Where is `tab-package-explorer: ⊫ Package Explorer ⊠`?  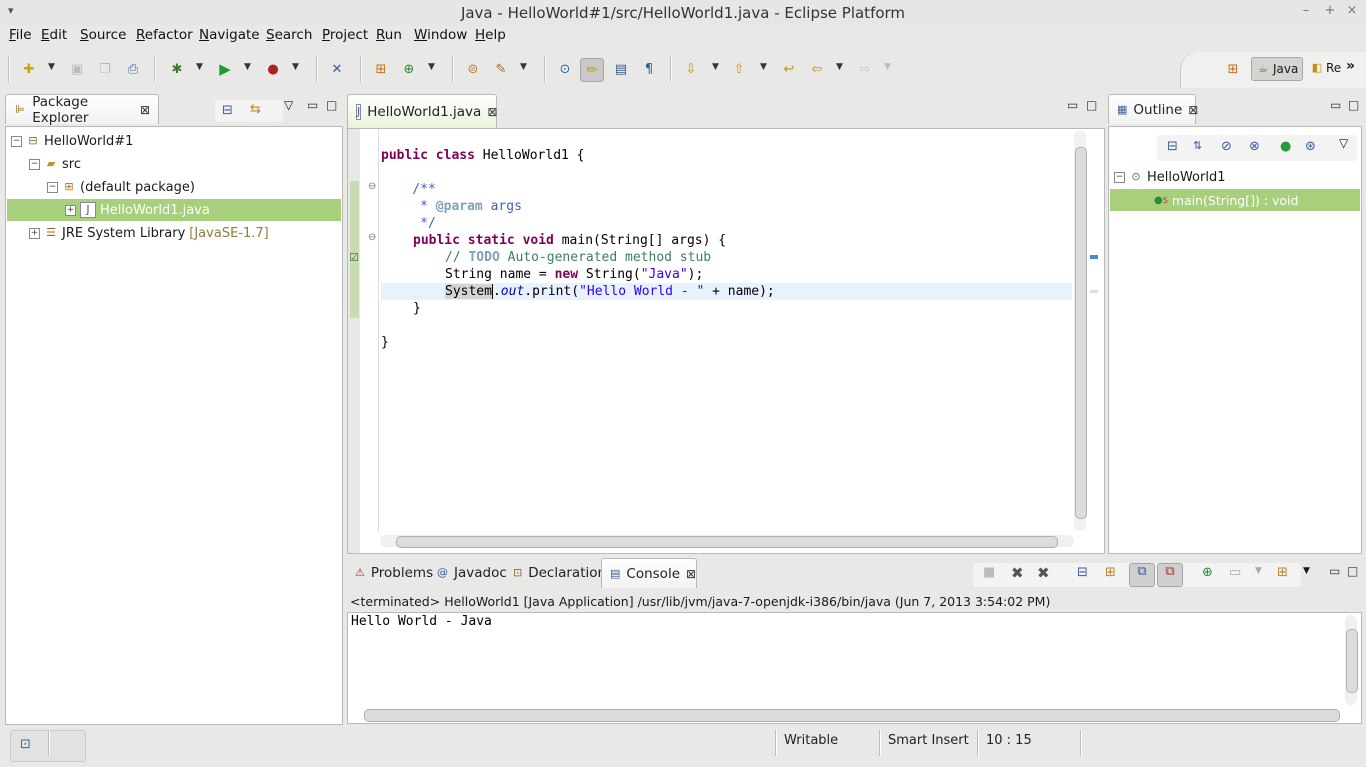
tab-package-explorer: ⊫ Package Explorer ⊠ is located at coordinates (82, 110).